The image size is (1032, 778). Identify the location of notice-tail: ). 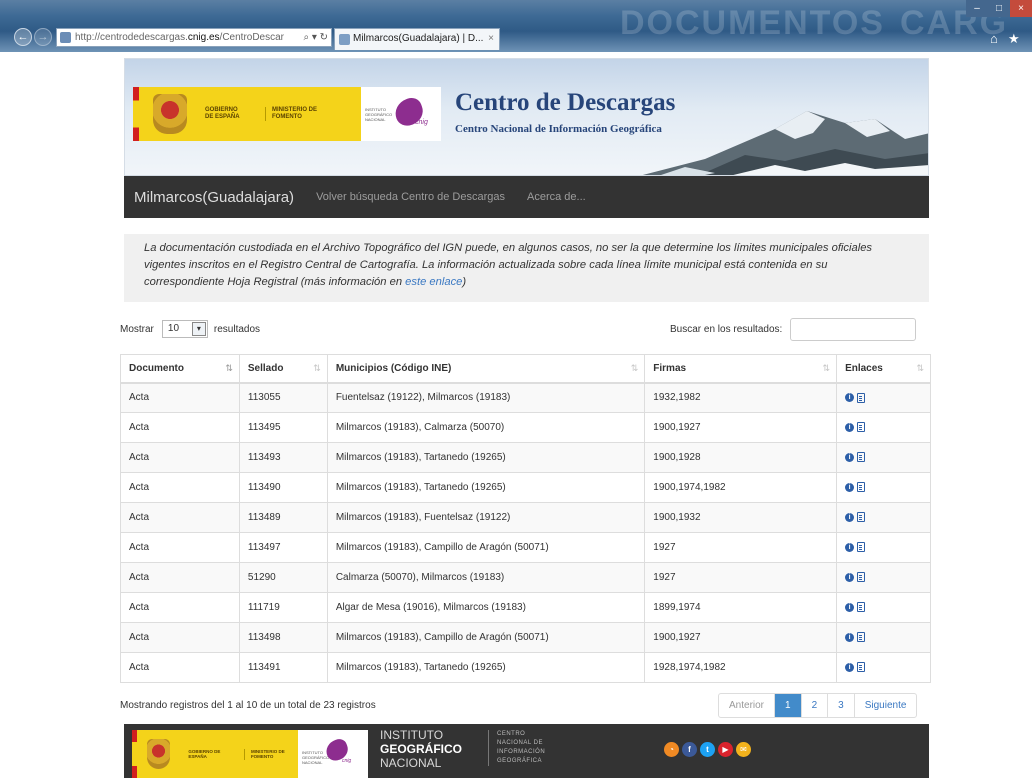
(464, 282).